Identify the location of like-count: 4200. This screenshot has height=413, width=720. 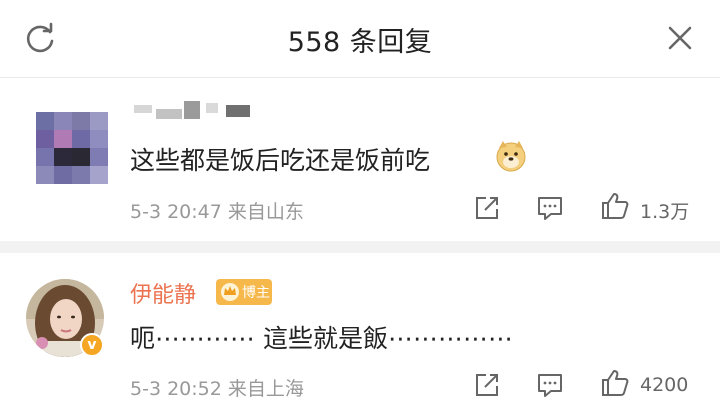
(664, 385).